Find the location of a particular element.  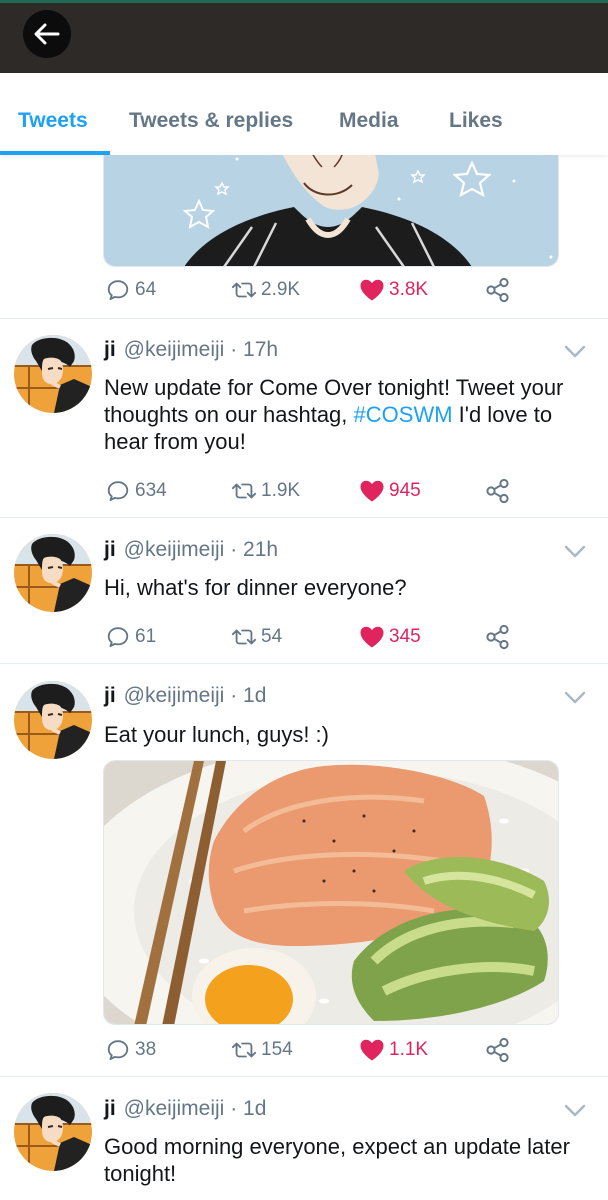

retweet-count: 154 is located at coordinates (277, 1049).